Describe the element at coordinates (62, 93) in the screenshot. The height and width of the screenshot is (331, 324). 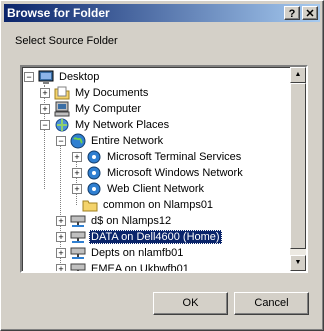
I see `folder-documents-icon` at that location.